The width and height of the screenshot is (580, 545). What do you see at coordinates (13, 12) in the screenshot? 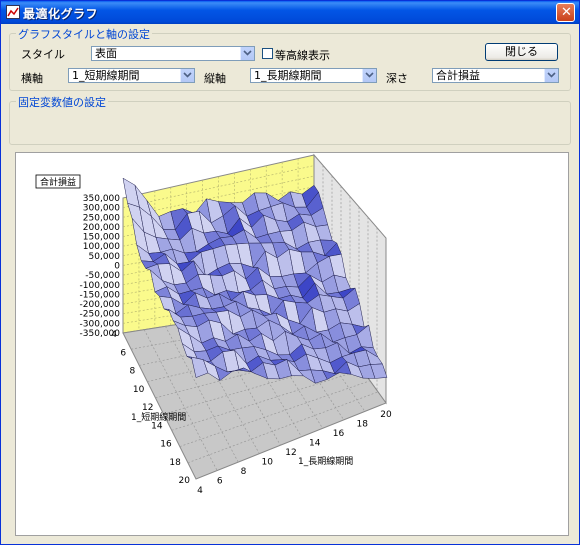
I see `app-icon` at bounding box center [13, 12].